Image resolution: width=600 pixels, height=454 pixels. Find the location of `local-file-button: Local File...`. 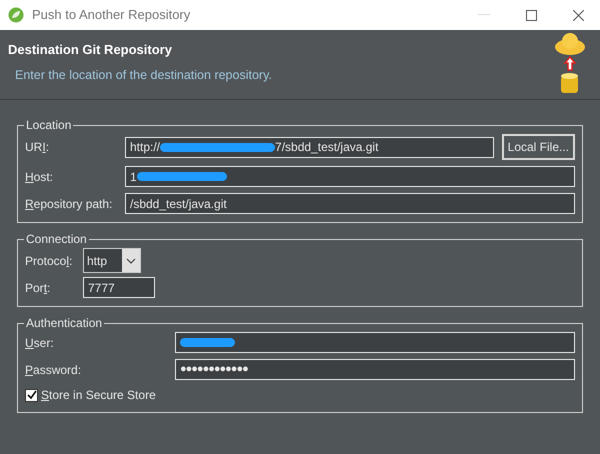

local-file-button: Local File... is located at coordinates (538, 147).